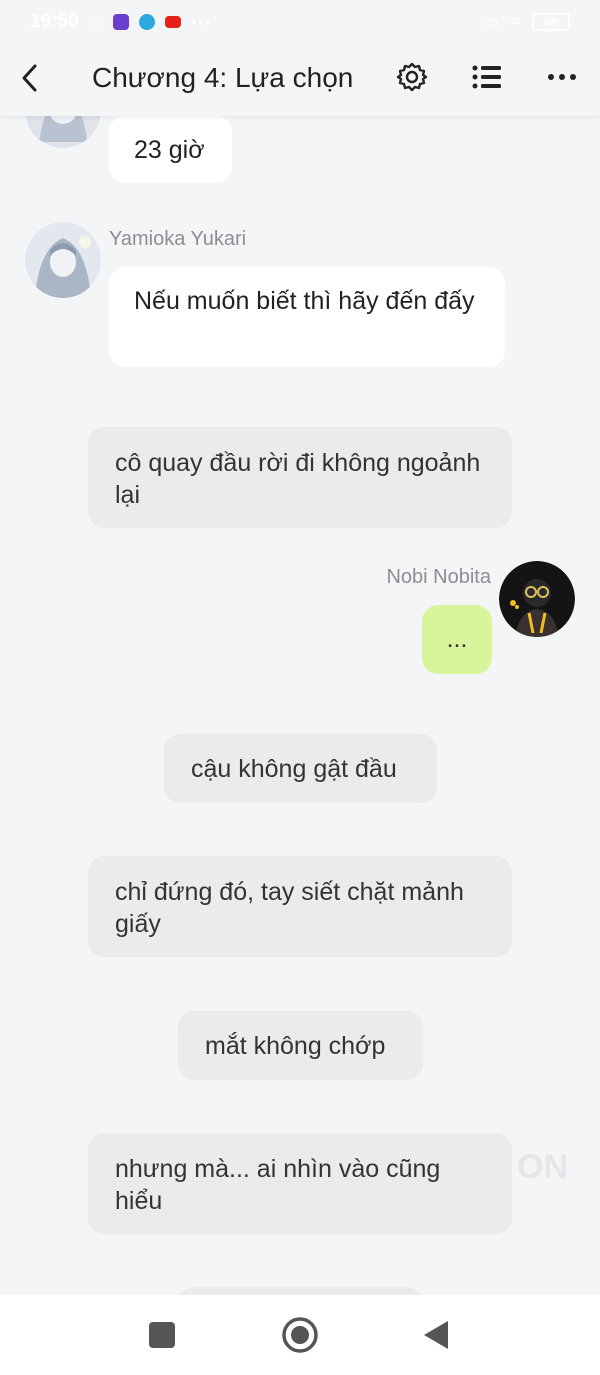 The width and height of the screenshot is (600, 1375). I want to click on narration-bubble: nhưng mà... ai nhìn vào cũng hiểu, so click(300, 1183).